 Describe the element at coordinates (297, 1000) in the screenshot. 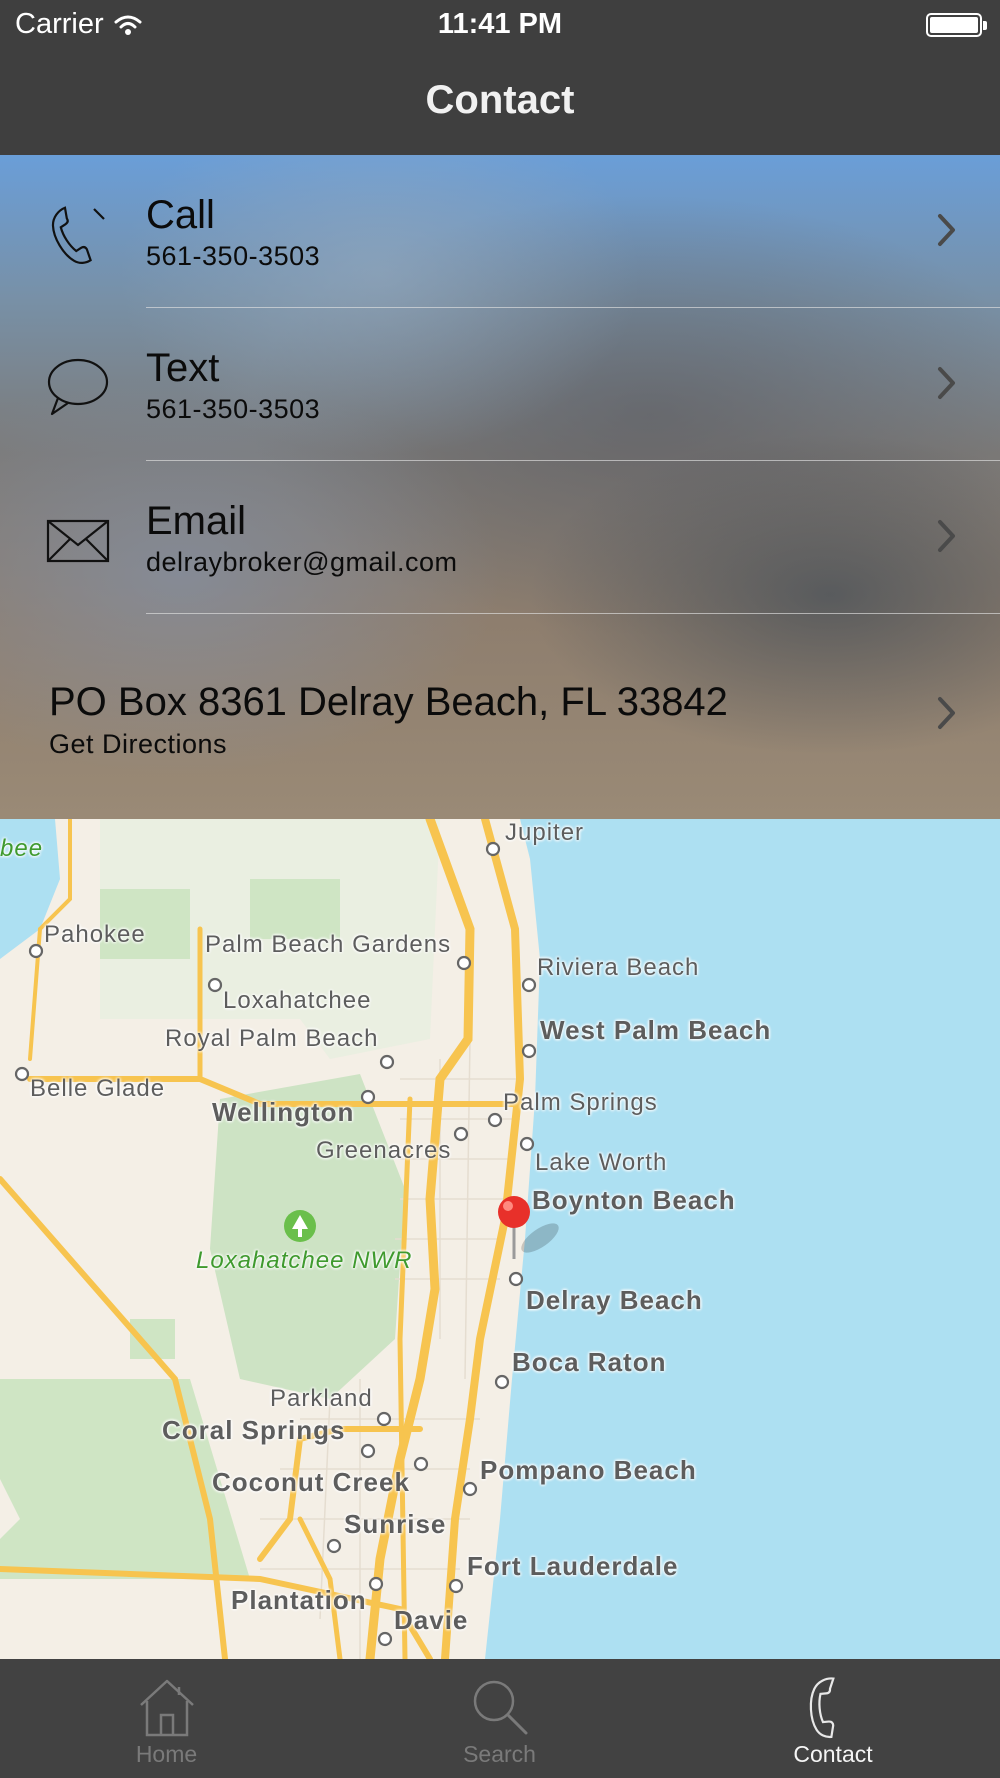

I see `map-label-loxahatchee: Loxahatchee` at that location.